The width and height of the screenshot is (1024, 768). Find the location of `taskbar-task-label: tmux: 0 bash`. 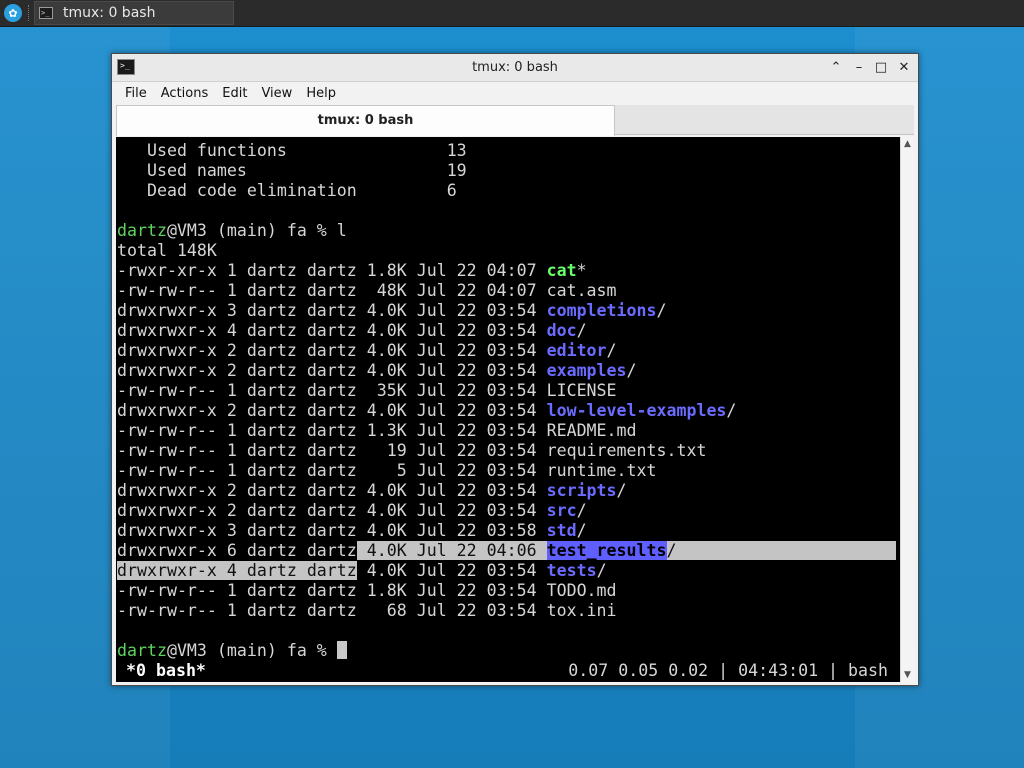

taskbar-task-label: tmux: 0 bash is located at coordinates (109, 13).